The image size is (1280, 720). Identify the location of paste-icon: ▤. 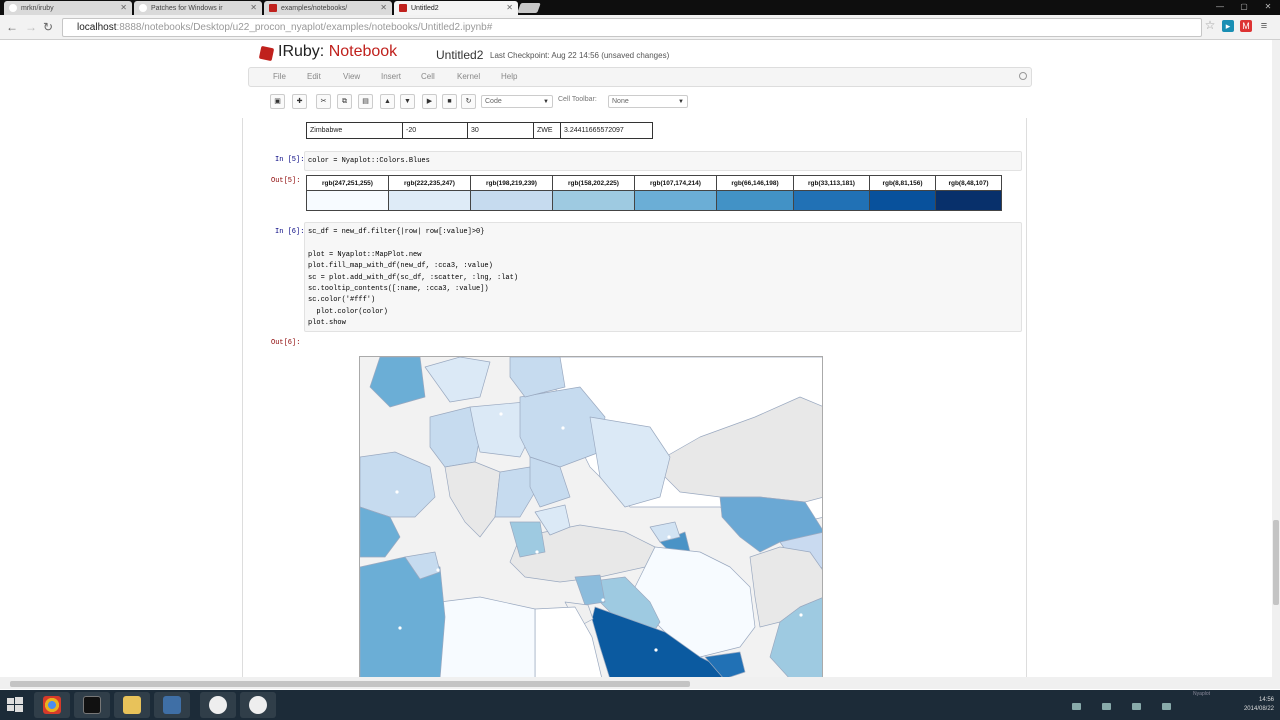
(365, 101).